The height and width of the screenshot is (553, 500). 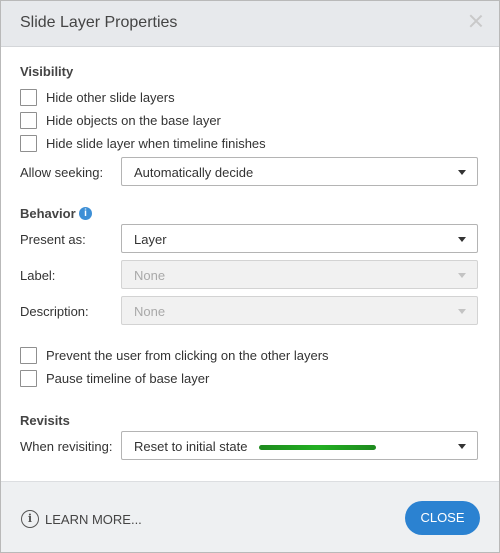 I want to click on label-label: Label:, so click(x=38, y=275).